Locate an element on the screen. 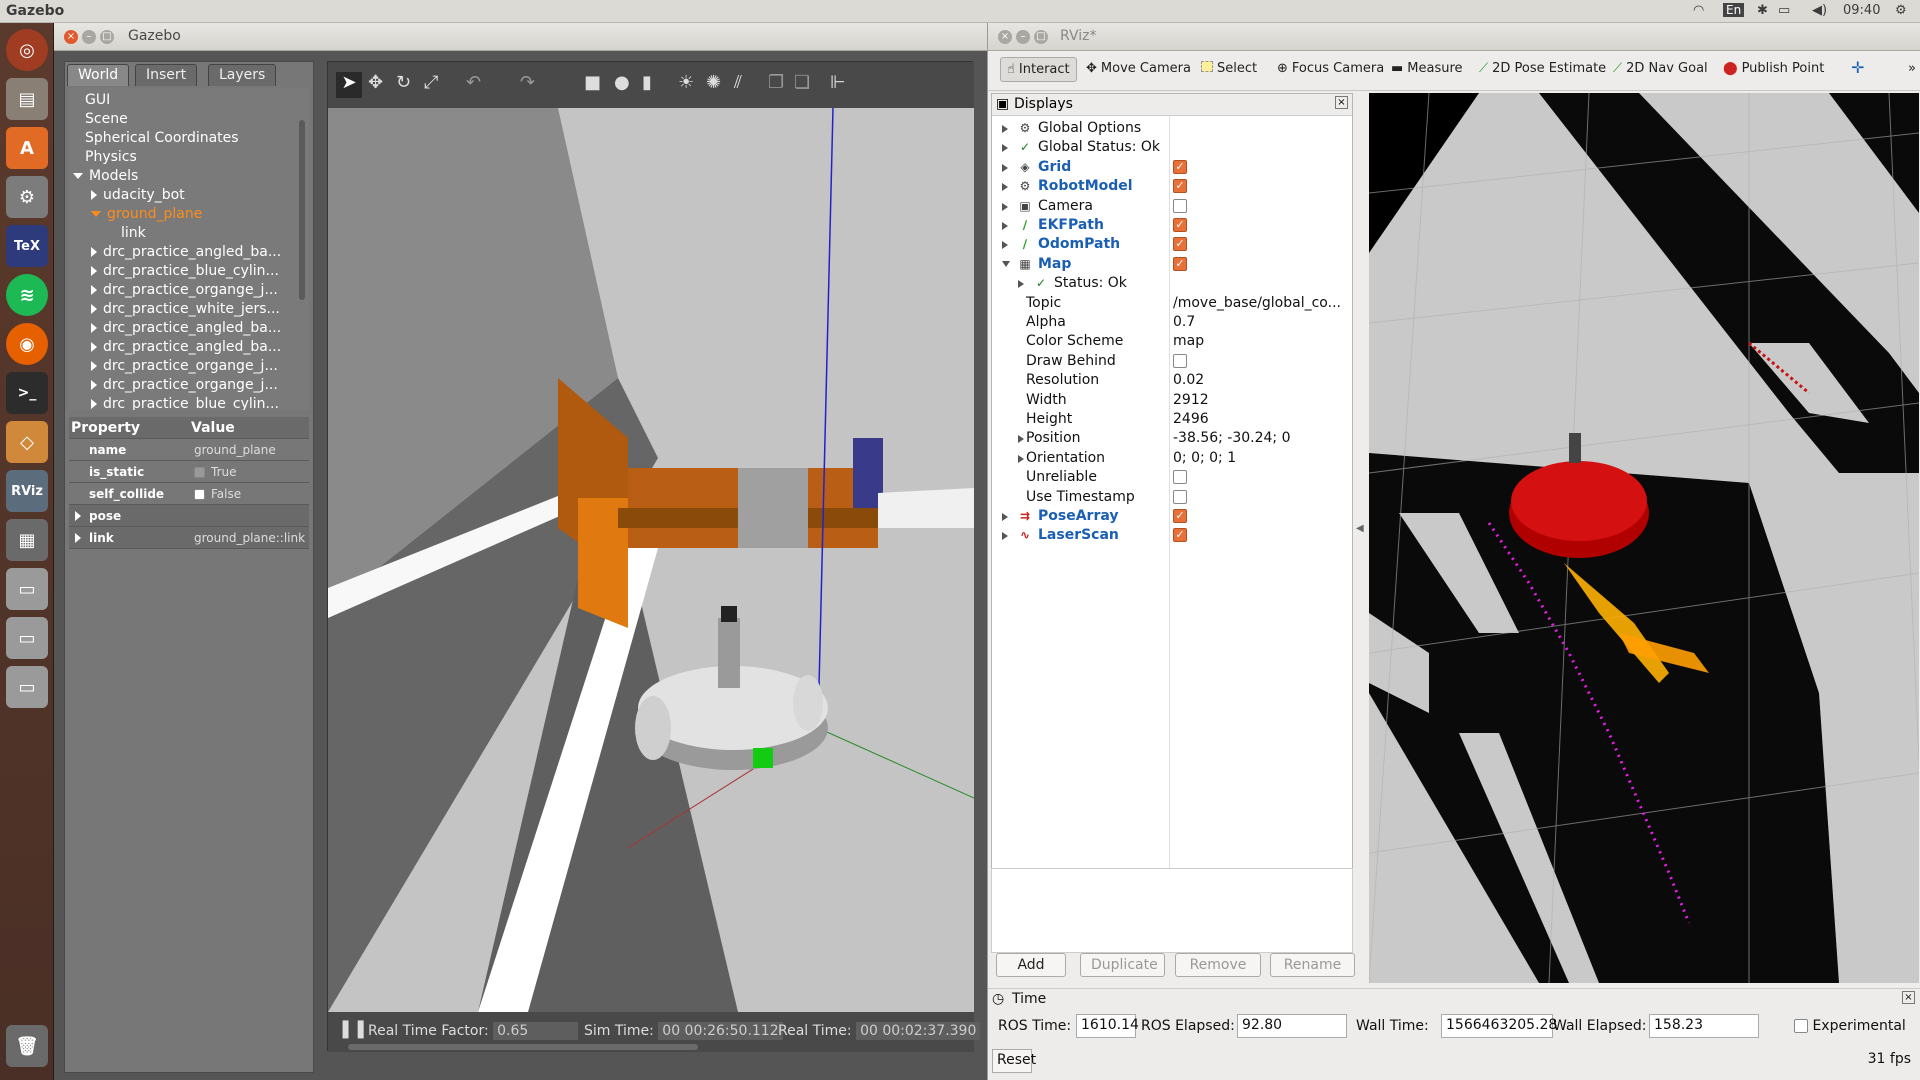  collapse-arrow-icon is located at coordinates (1006, 263).